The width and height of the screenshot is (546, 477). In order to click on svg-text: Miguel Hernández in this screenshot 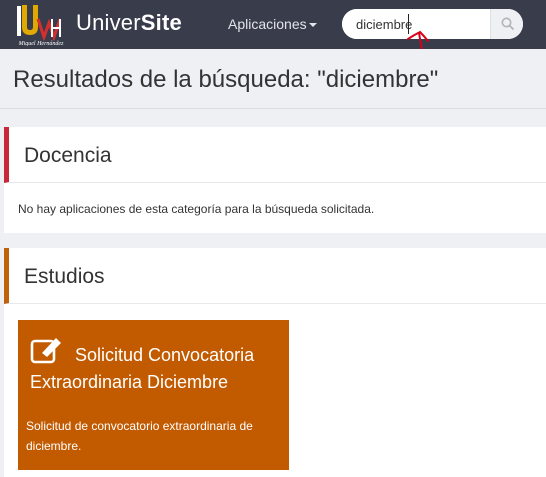, I will do `click(41, 43)`.